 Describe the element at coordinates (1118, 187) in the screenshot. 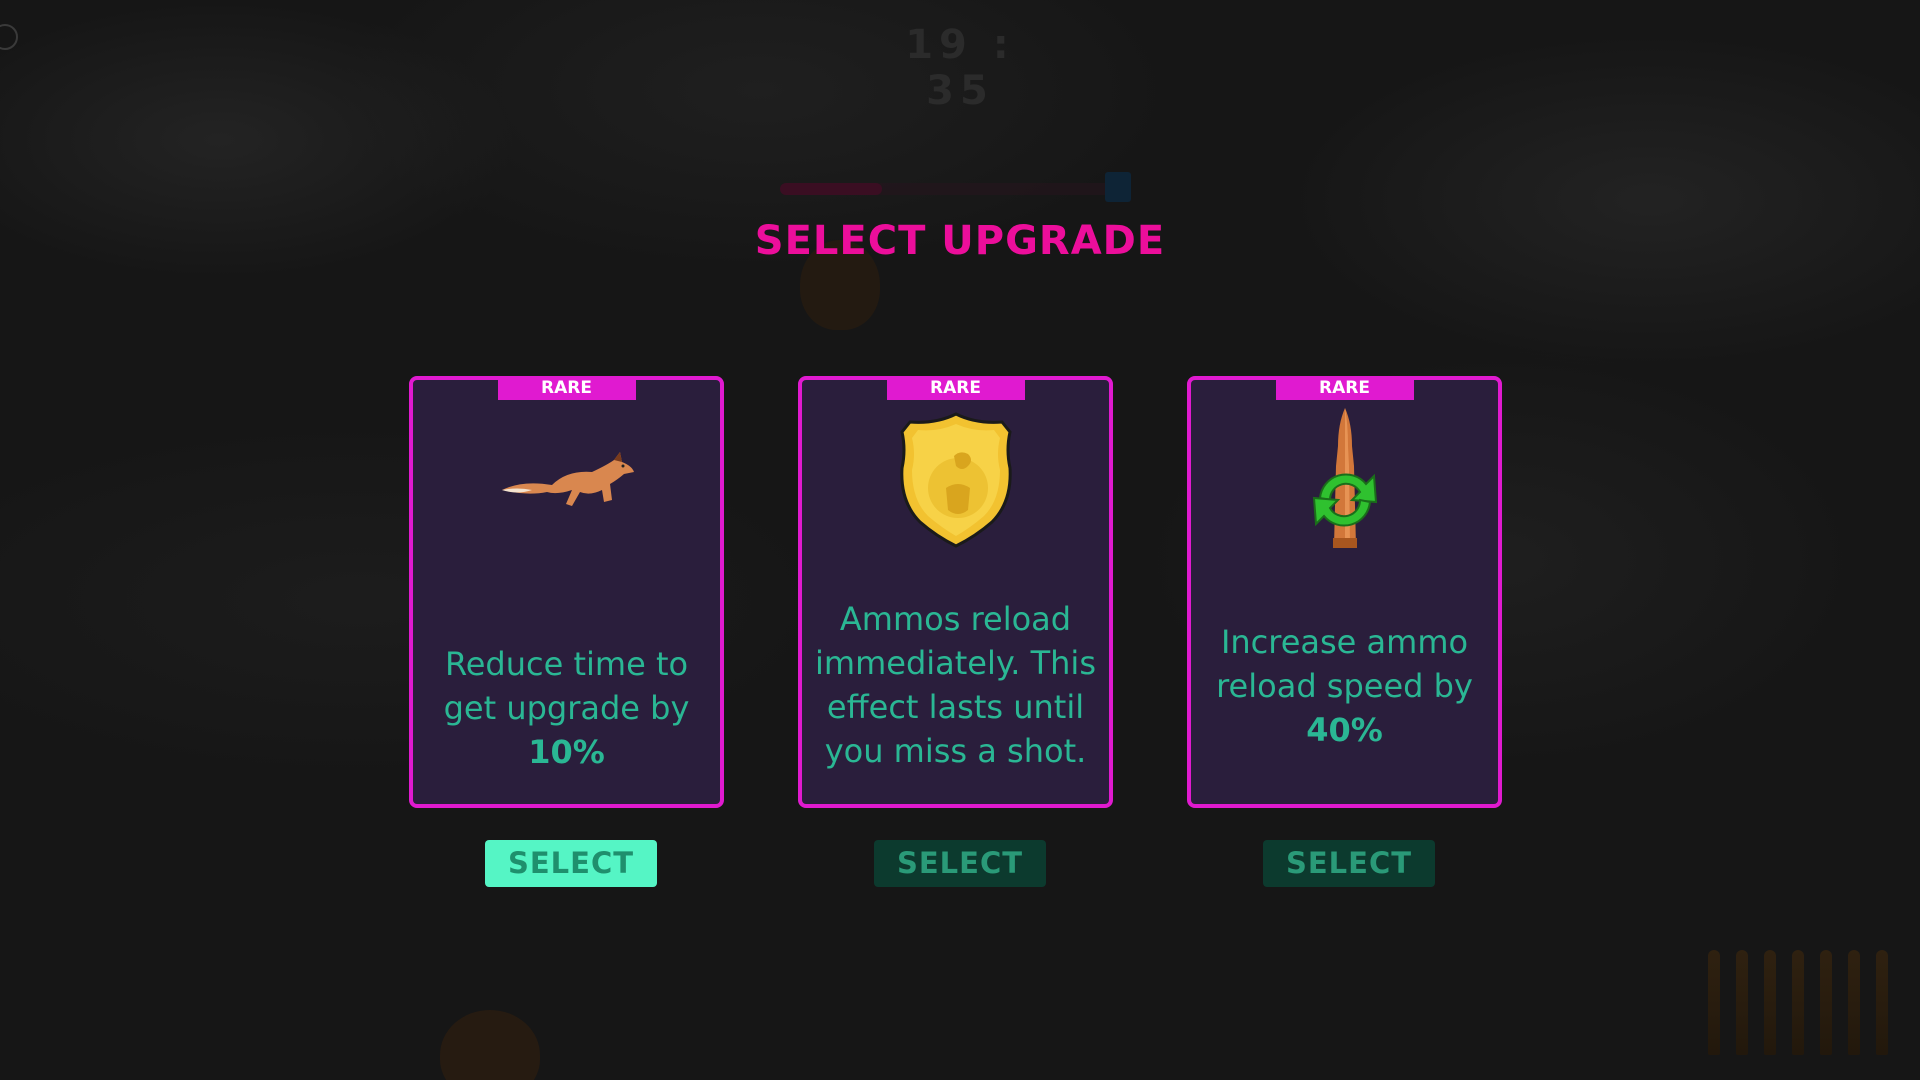

I see `upgrade-card-icon` at that location.